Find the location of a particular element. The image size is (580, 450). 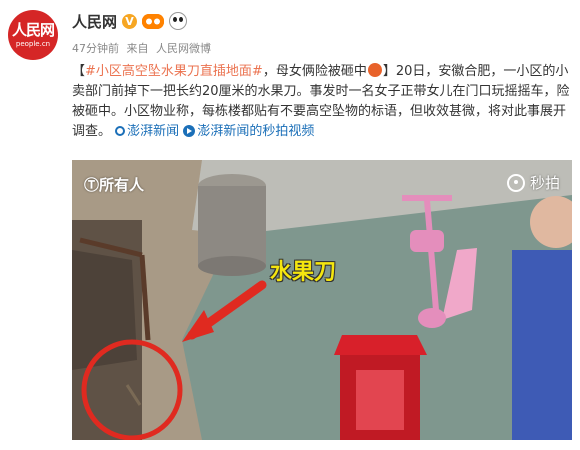

video-link-label: 澎湃新闻的秒拍视频 is located at coordinates (256, 131).